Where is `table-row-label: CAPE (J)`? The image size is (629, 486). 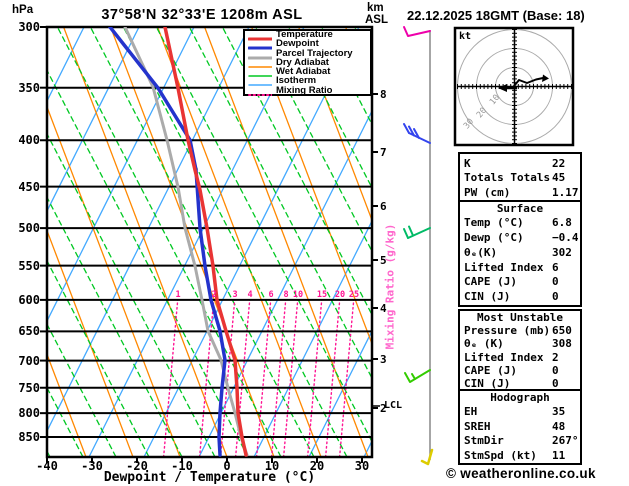 table-row-label: CAPE (J) is located at coordinates (490, 370).